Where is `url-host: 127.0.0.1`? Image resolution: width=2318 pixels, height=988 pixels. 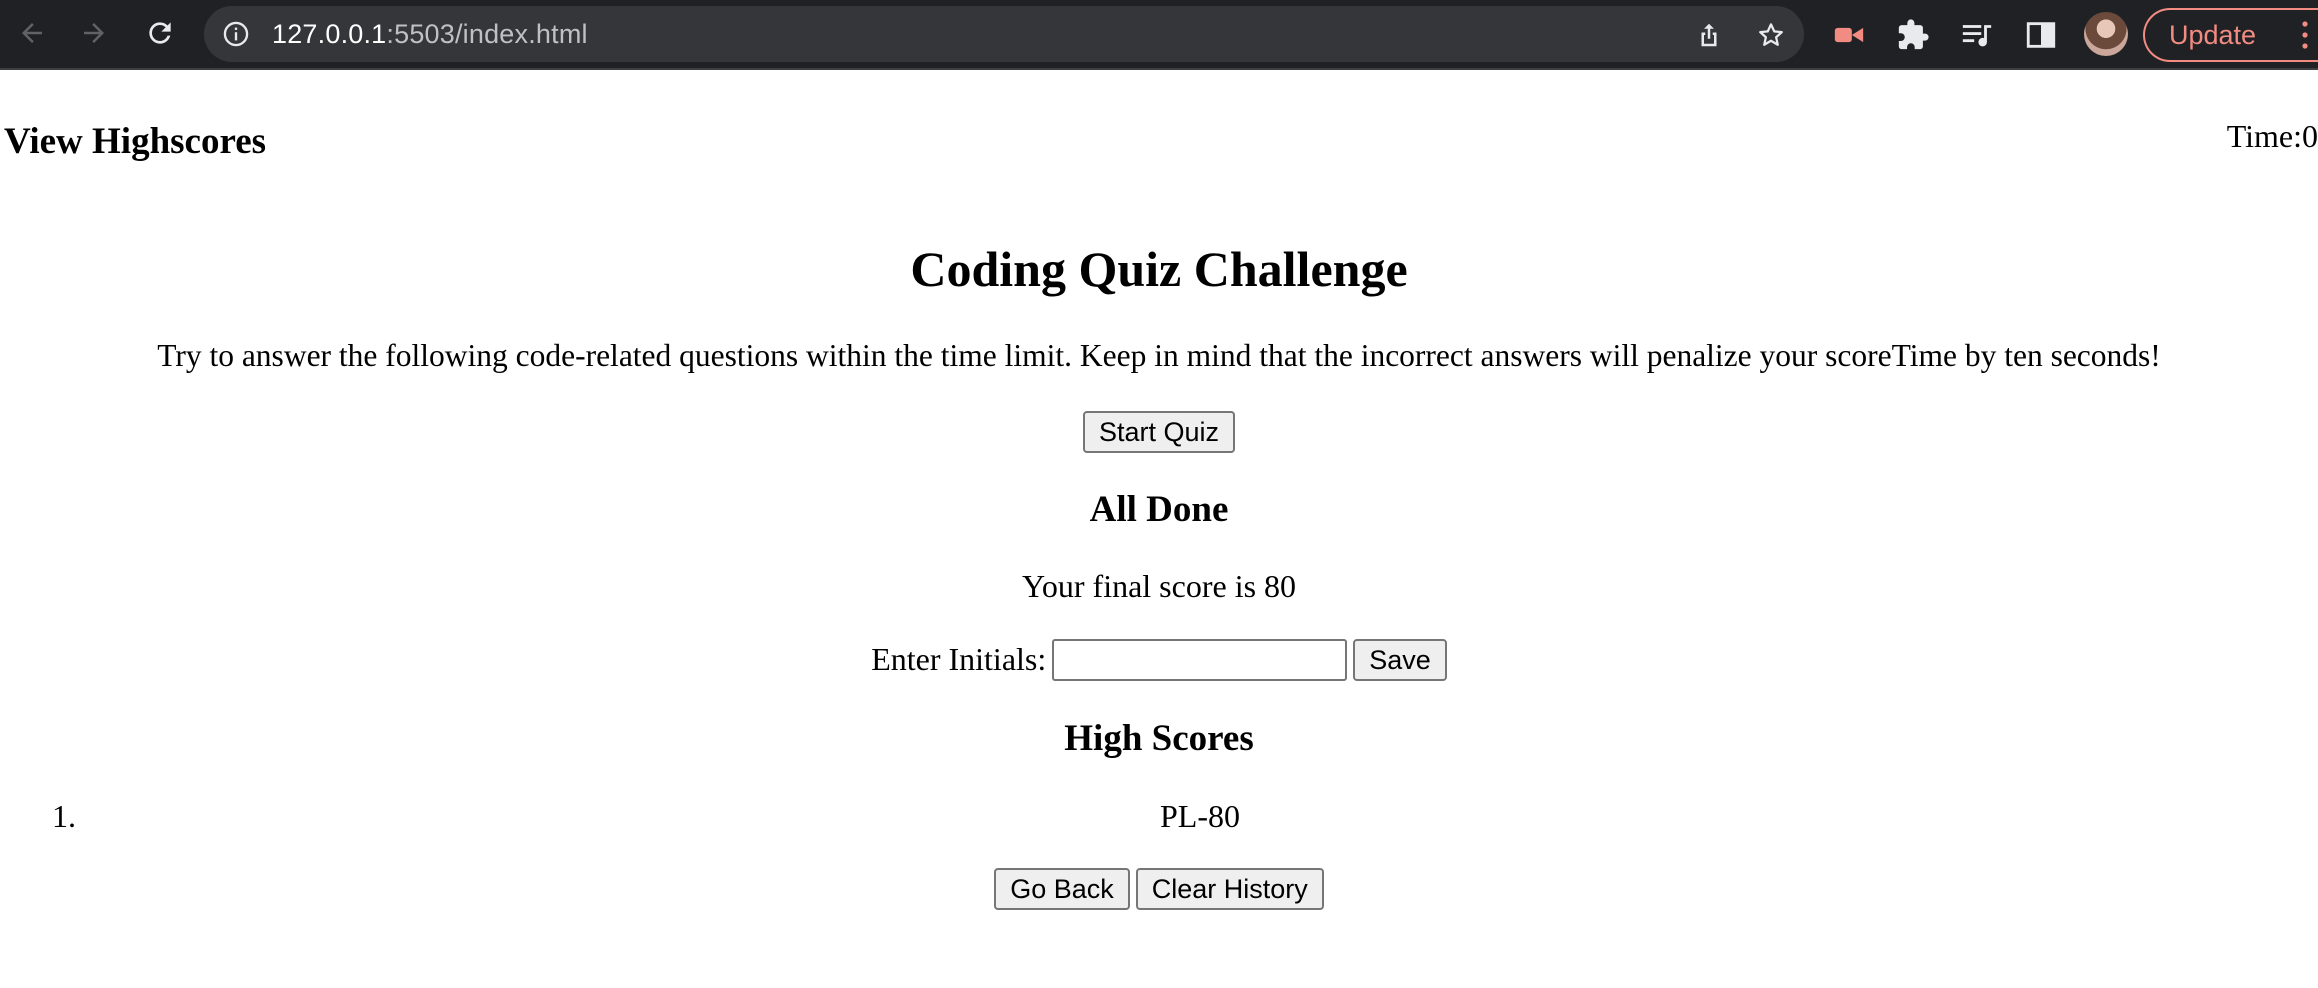 url-host: 127.0.0.1 is located at coordinates (329, 34).